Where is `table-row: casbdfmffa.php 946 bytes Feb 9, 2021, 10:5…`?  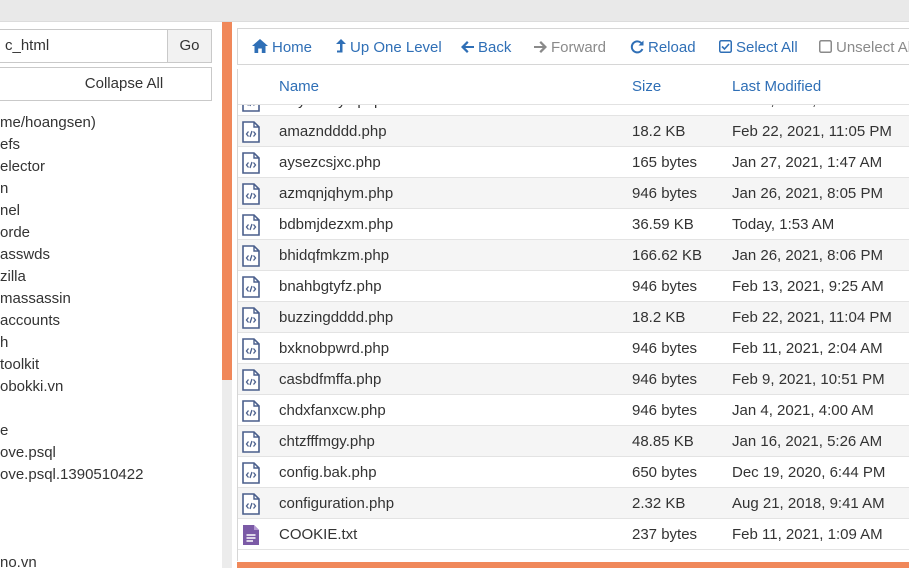 table-row: casbdfmffa.php 946 bytes Feb 9, 2021, 10:5… is located at coordinates (573, 379).